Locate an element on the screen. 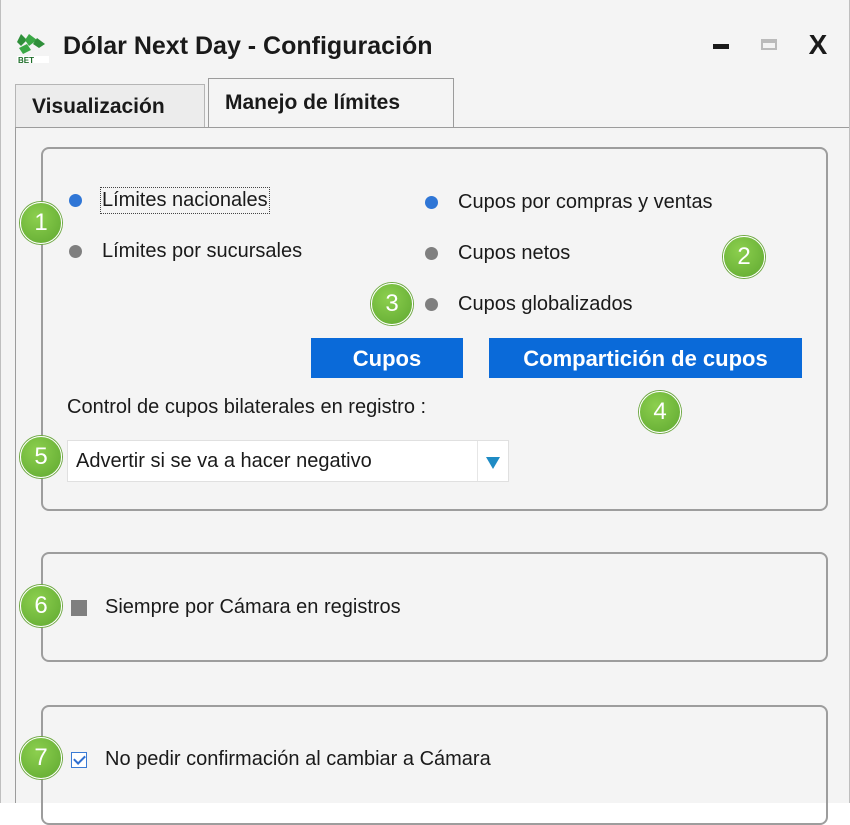 This screenshot has height=825, width=850. radio-limites-por-sucursales: Límites por sucursales is located at coordinates (185, 251).